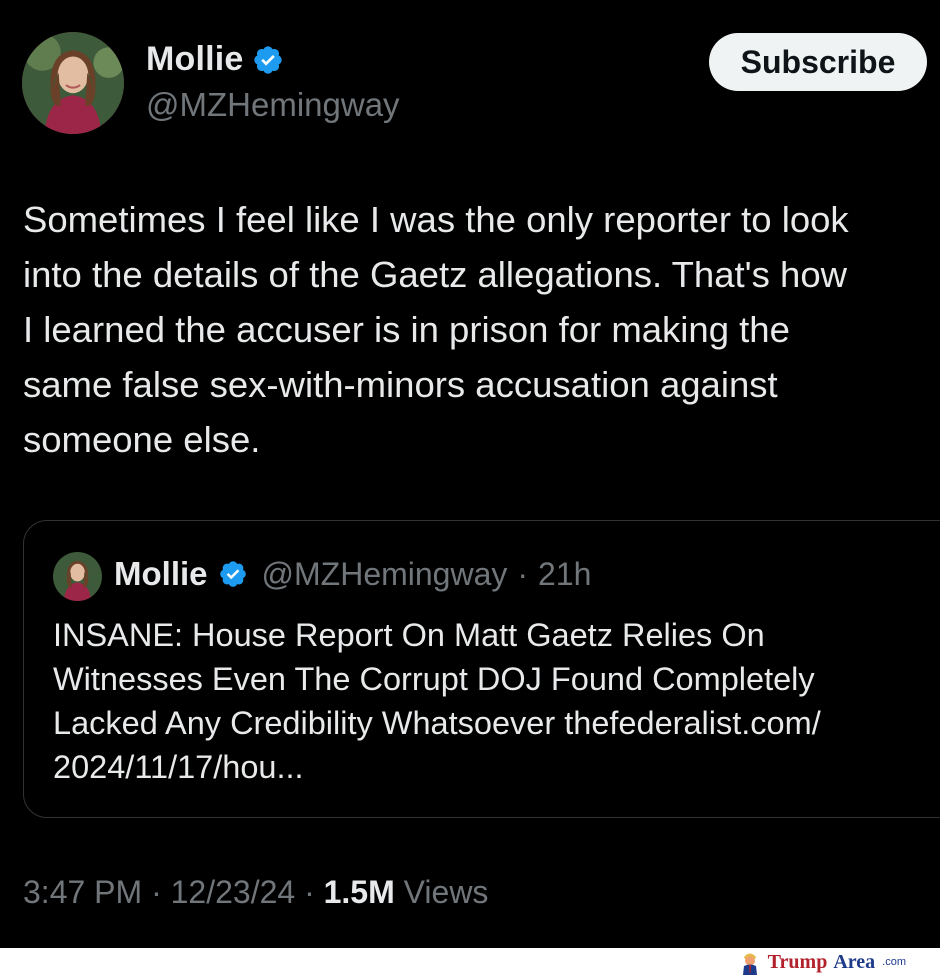  Describe the element at coordinates (161, 574) in the screenshot. I see `quoted-author-display-name: Mollie` at that location.